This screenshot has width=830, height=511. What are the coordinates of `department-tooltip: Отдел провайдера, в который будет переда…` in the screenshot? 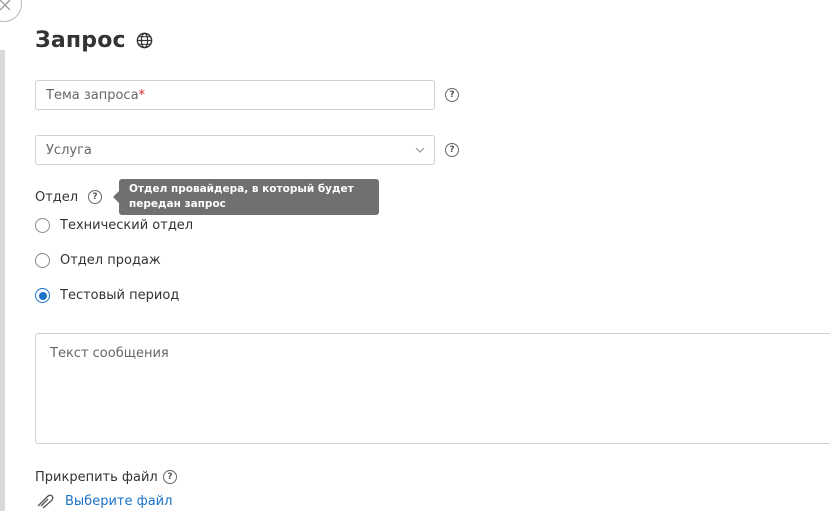 It's located at (246, 197).